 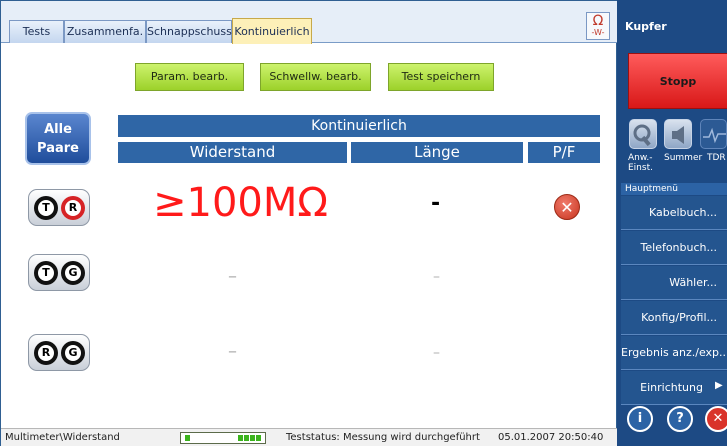 I want to click on stop-button: Stopp, so click(x=677, y=81).